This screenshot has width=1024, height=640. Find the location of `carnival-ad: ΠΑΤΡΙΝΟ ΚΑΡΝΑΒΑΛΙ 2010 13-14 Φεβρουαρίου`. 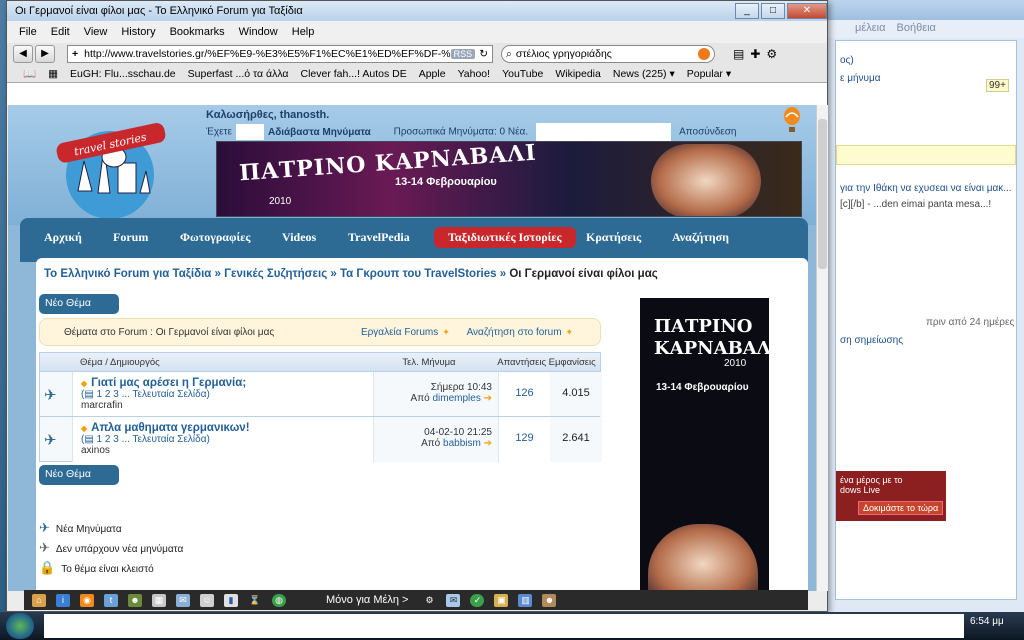

carnival-ad: ΠΑΤΡΙΝΟ ΚΑΡΝΑΒΑΛΙ 2010 13-14 Φεβρουαρίου is located at coordinates (704, 444).